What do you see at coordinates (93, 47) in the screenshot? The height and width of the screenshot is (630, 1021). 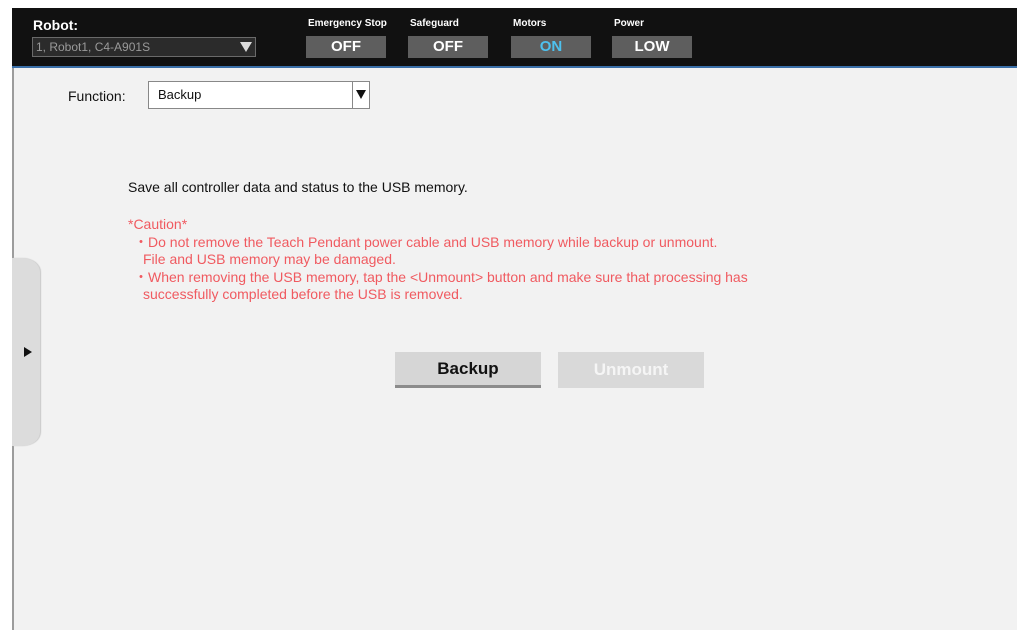 I see `robot-select-value: 1, Robot1, C4-A901S` at bounding box center [93, 47].